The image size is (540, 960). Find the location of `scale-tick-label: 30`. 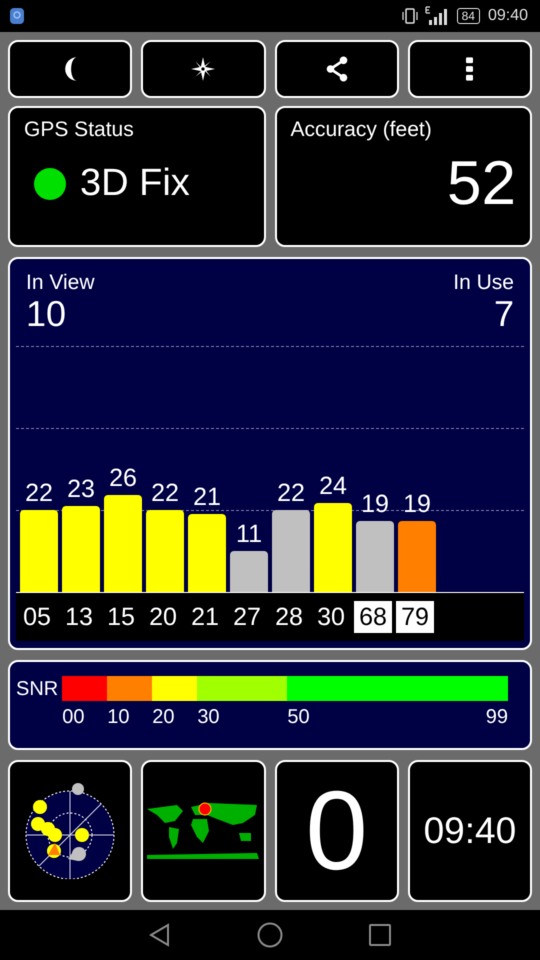

scale-tick-label: 30 is located at coordinates (208, 717).